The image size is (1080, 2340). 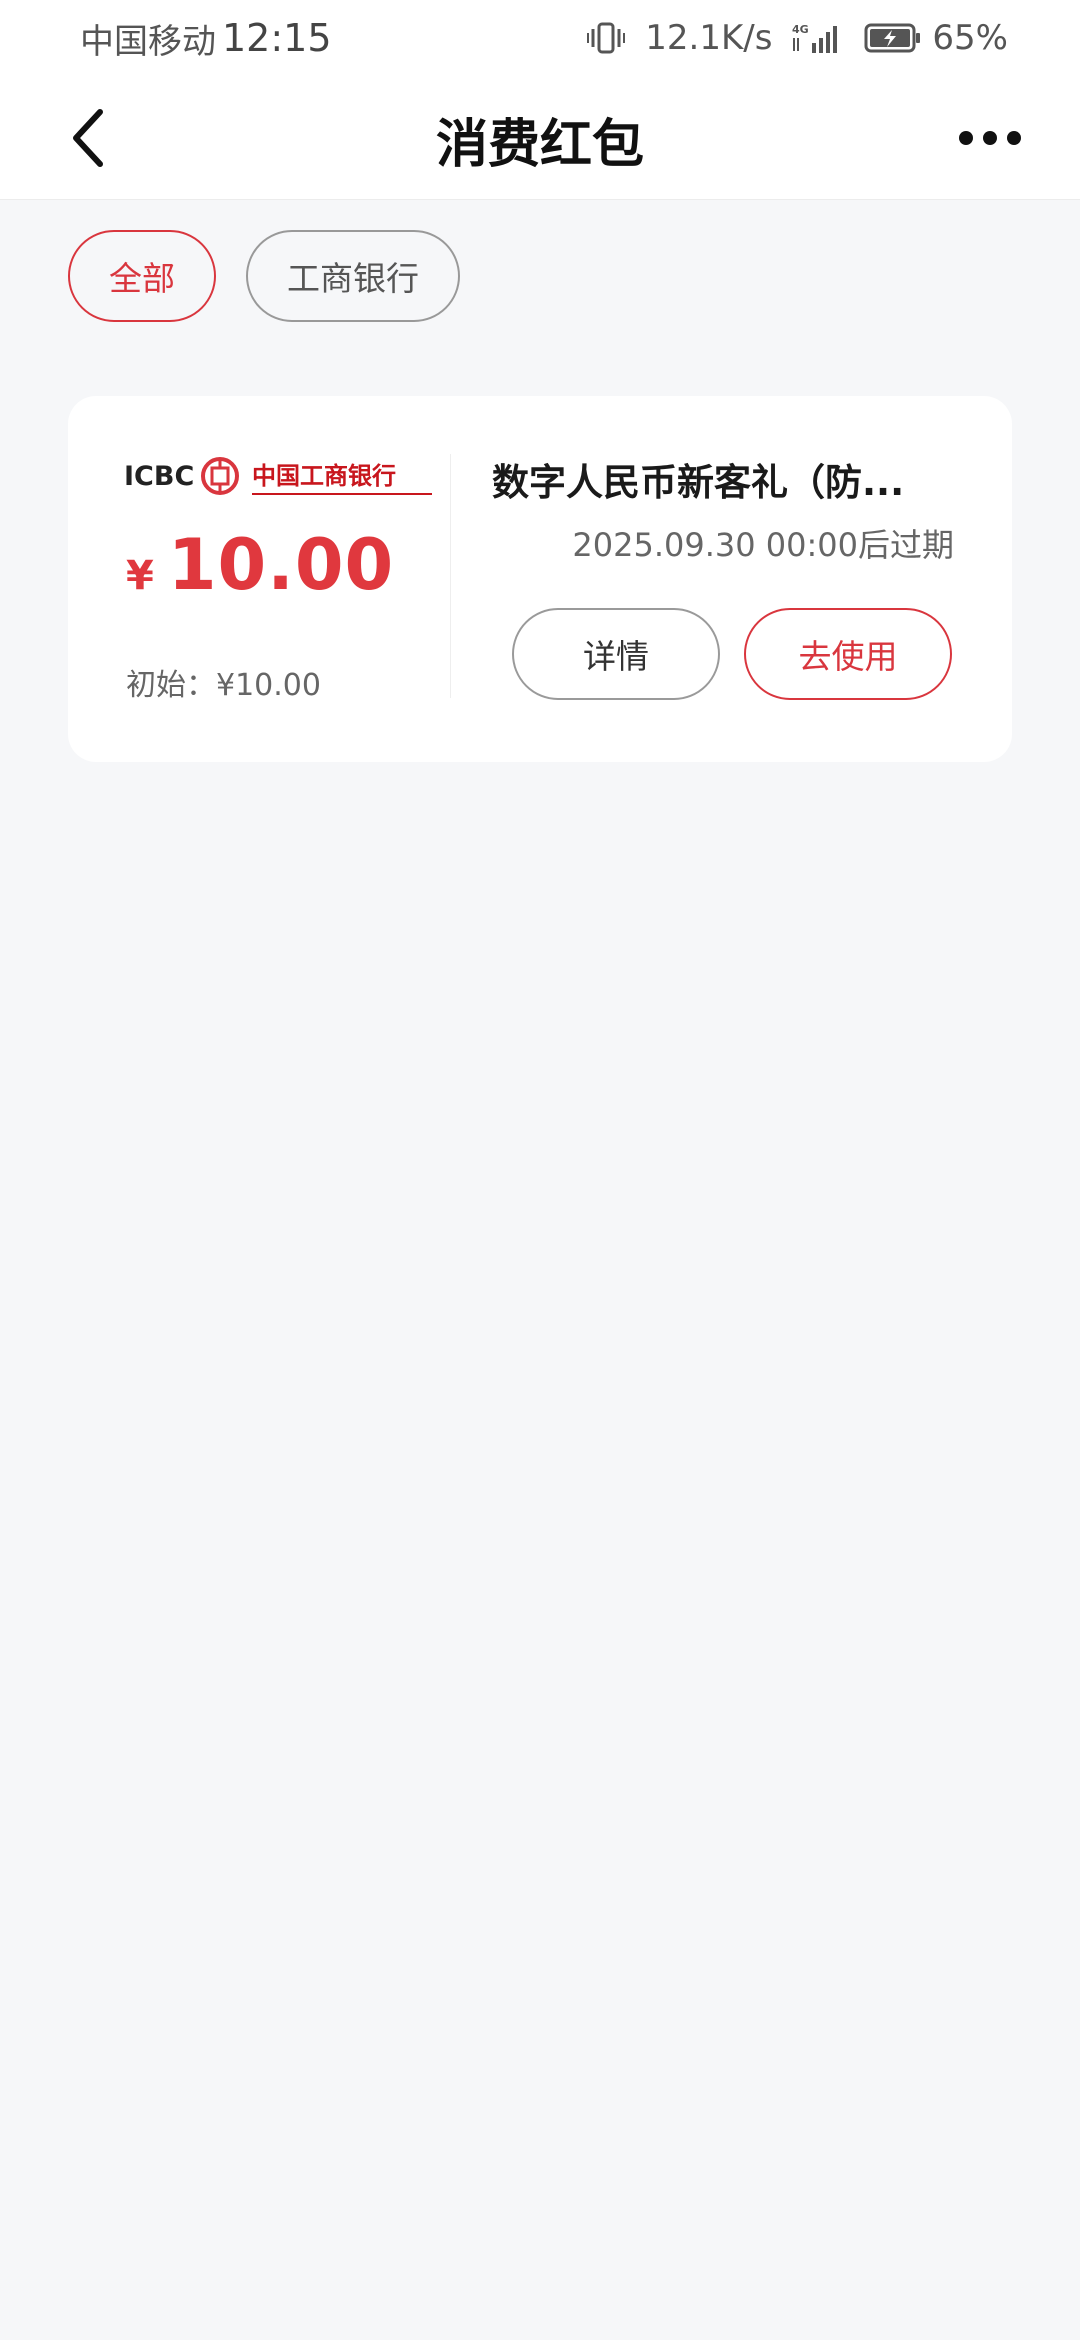 What do you see at coordinates (892, 38) in the screenshot?
I see `battery-charging-icon` at bounding box center [892, 38].